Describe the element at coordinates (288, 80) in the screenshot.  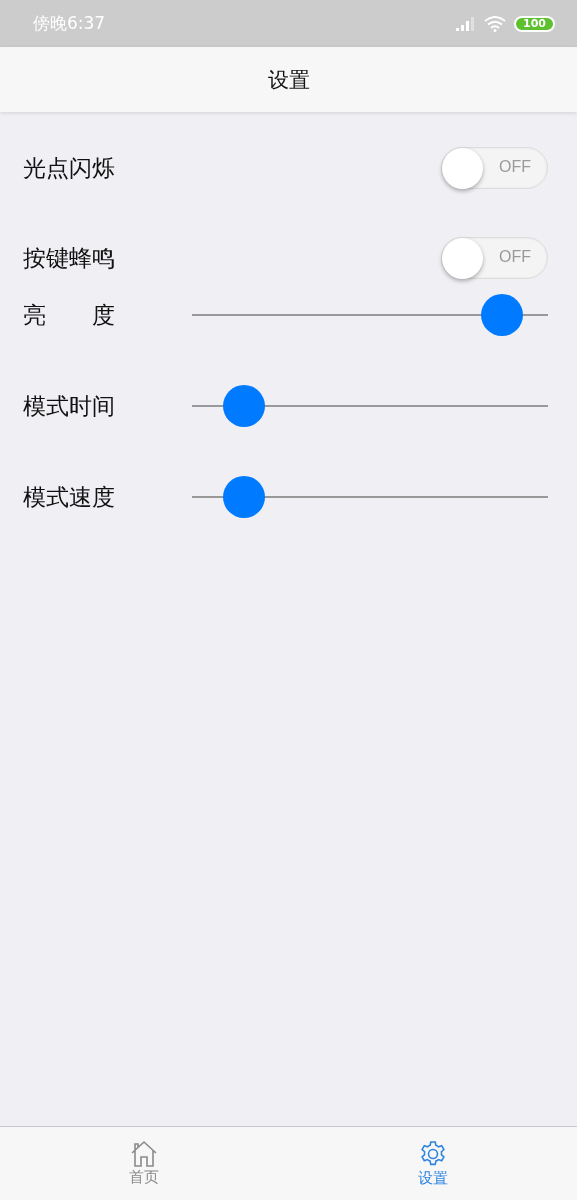
I see `page-title: 设置` at that location.